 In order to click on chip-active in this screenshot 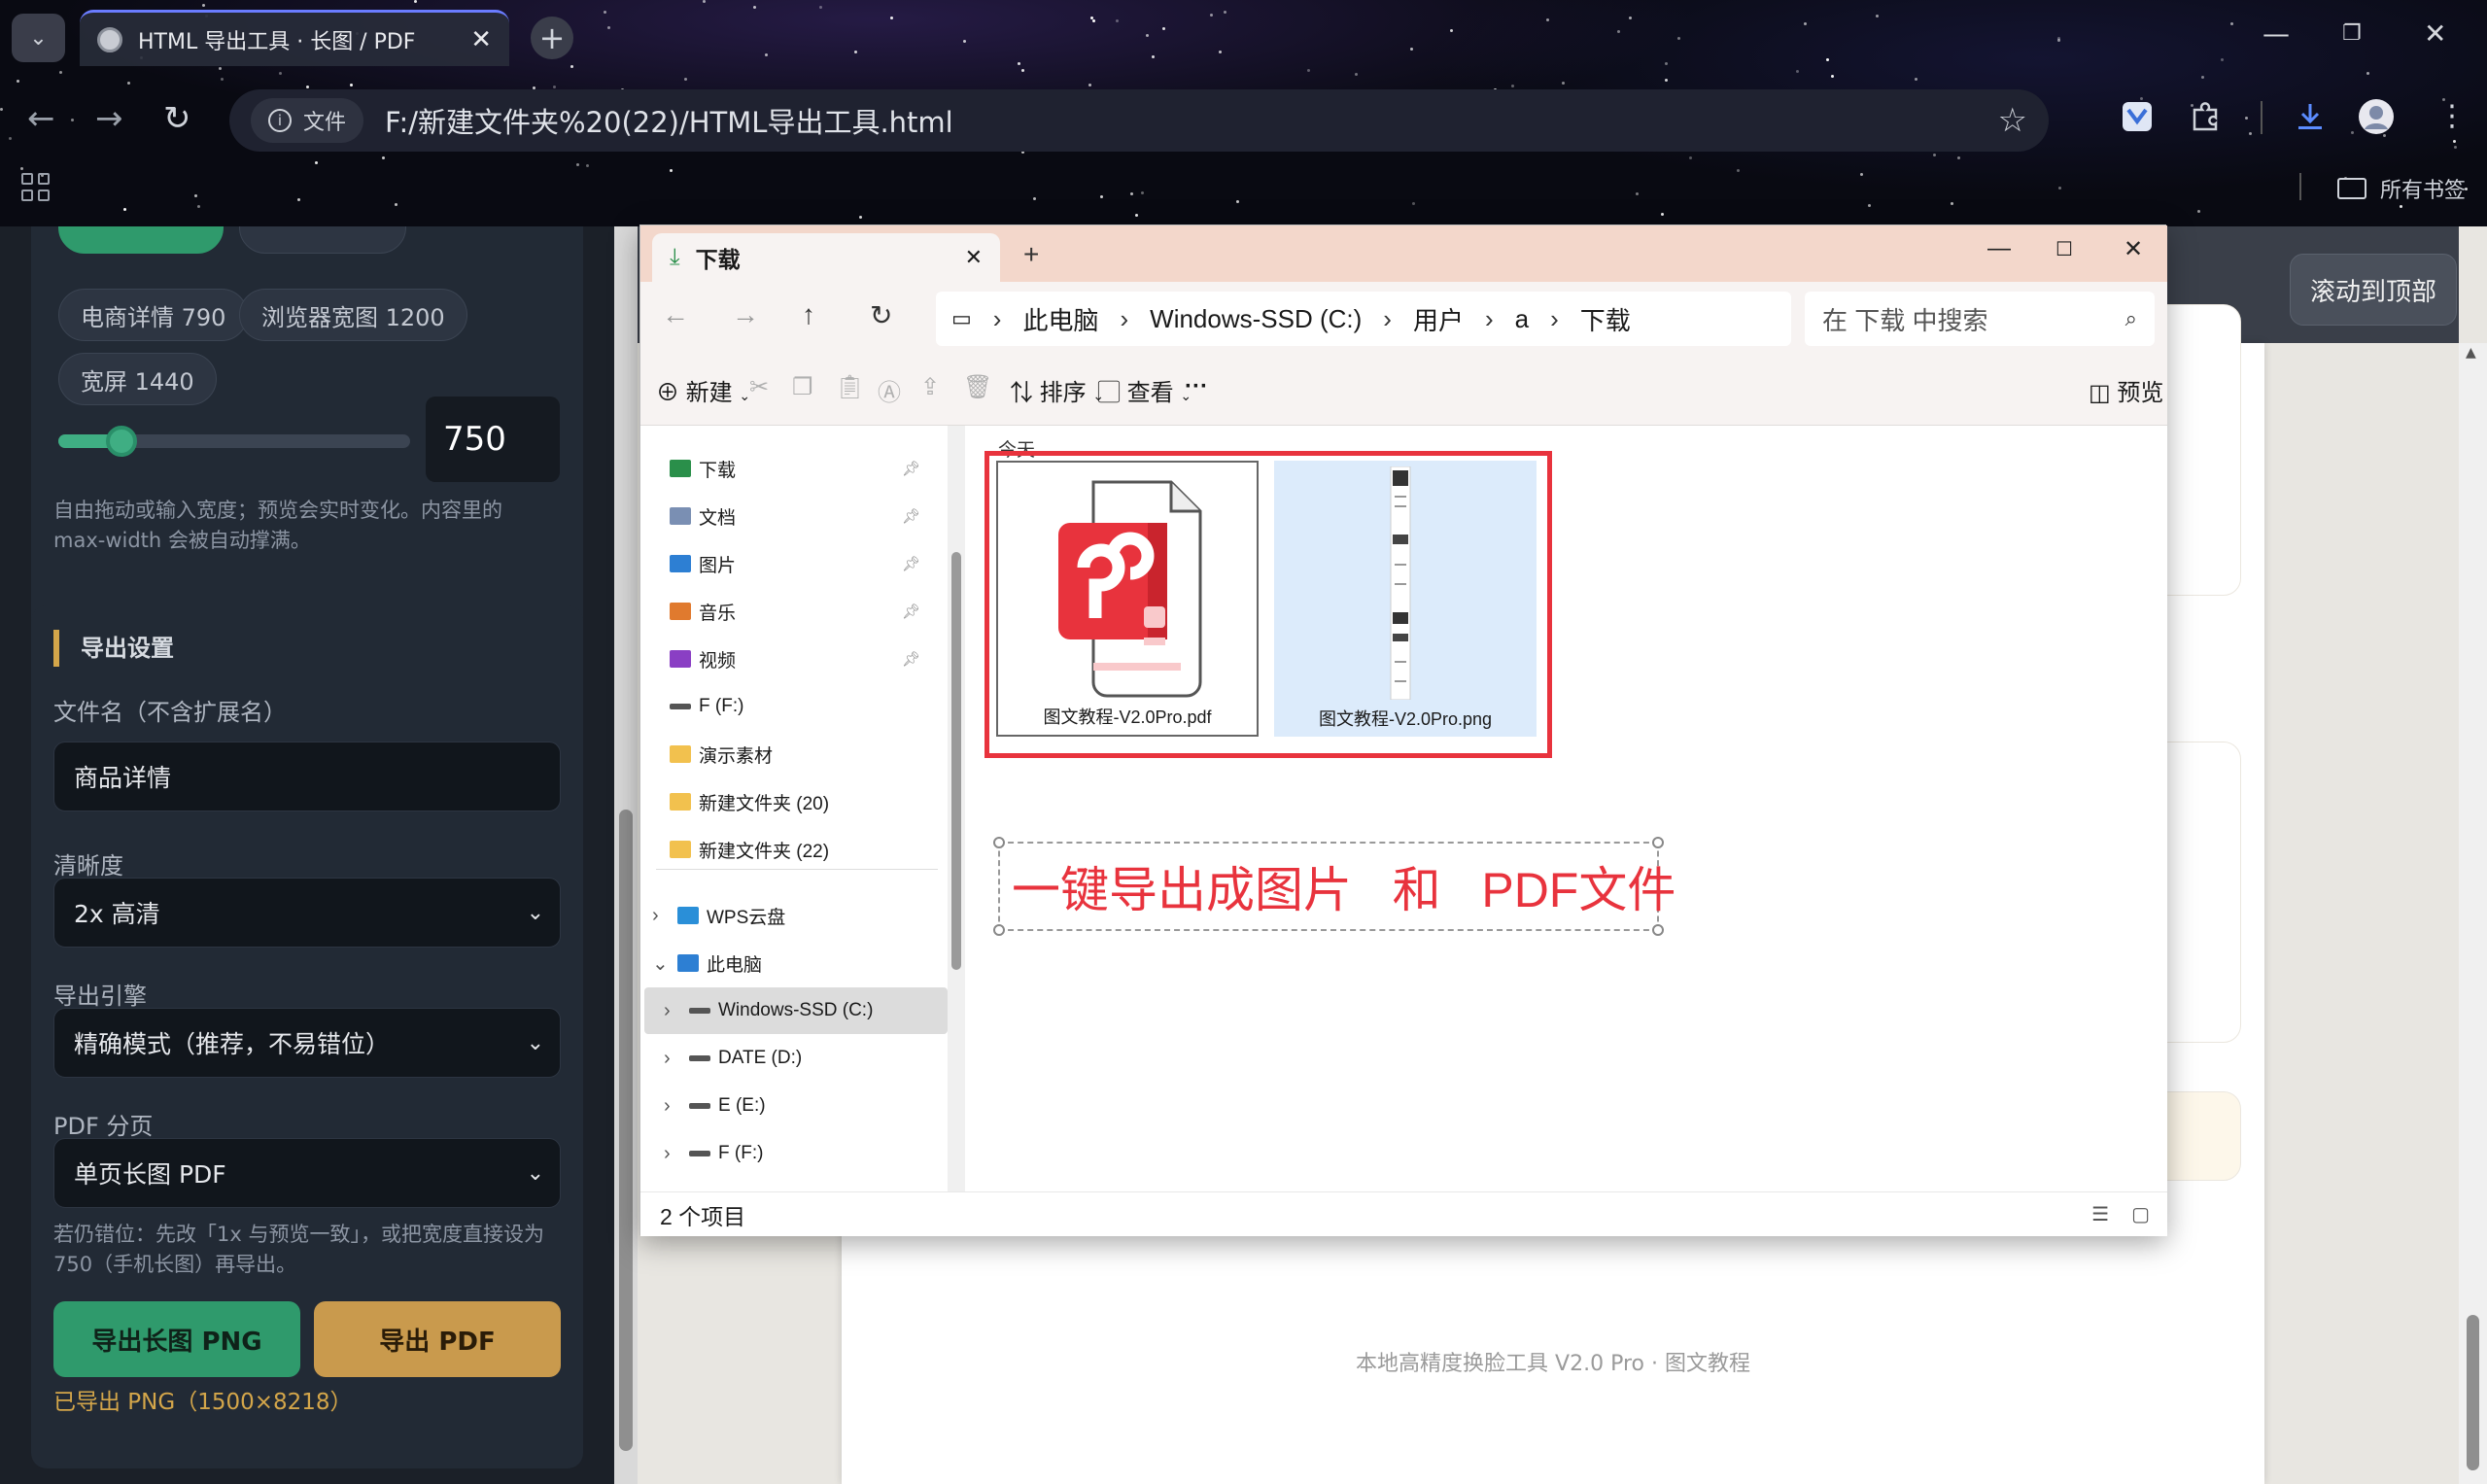, I will do `click(141, 240)`.